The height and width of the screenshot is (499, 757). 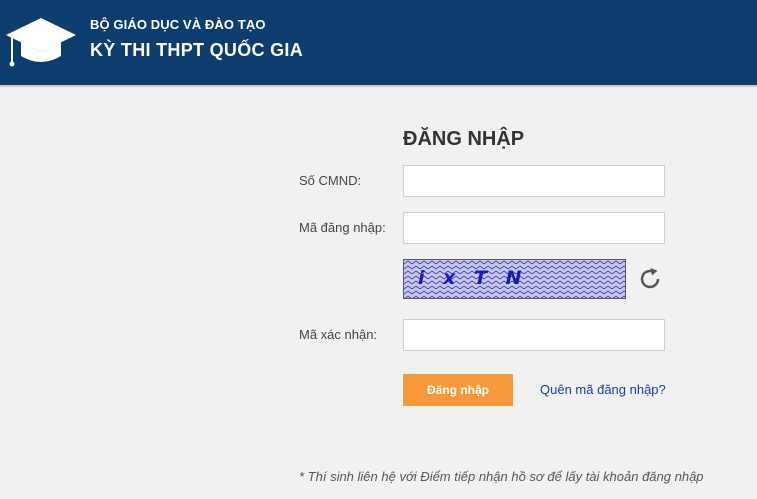 I want to click on graduation-cap-icon, so click(x=41, y=42).